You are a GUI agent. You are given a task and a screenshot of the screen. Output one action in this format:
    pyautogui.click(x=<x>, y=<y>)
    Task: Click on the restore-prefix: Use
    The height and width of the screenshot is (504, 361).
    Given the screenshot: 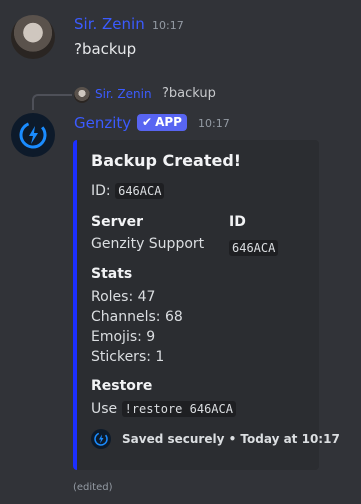 What is the action you would take?
    pyautogui.click(x=104, y=409)
    